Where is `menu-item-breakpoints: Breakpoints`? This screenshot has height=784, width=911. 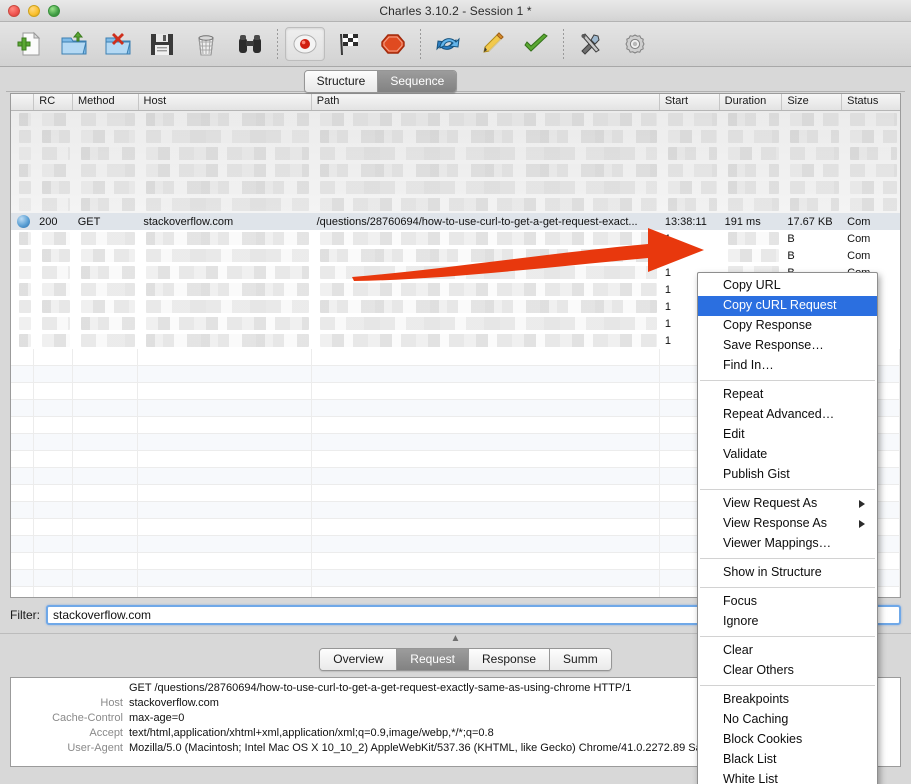 menu-item-breakpoints: Breakpoints is located at coordinates (787, 700).